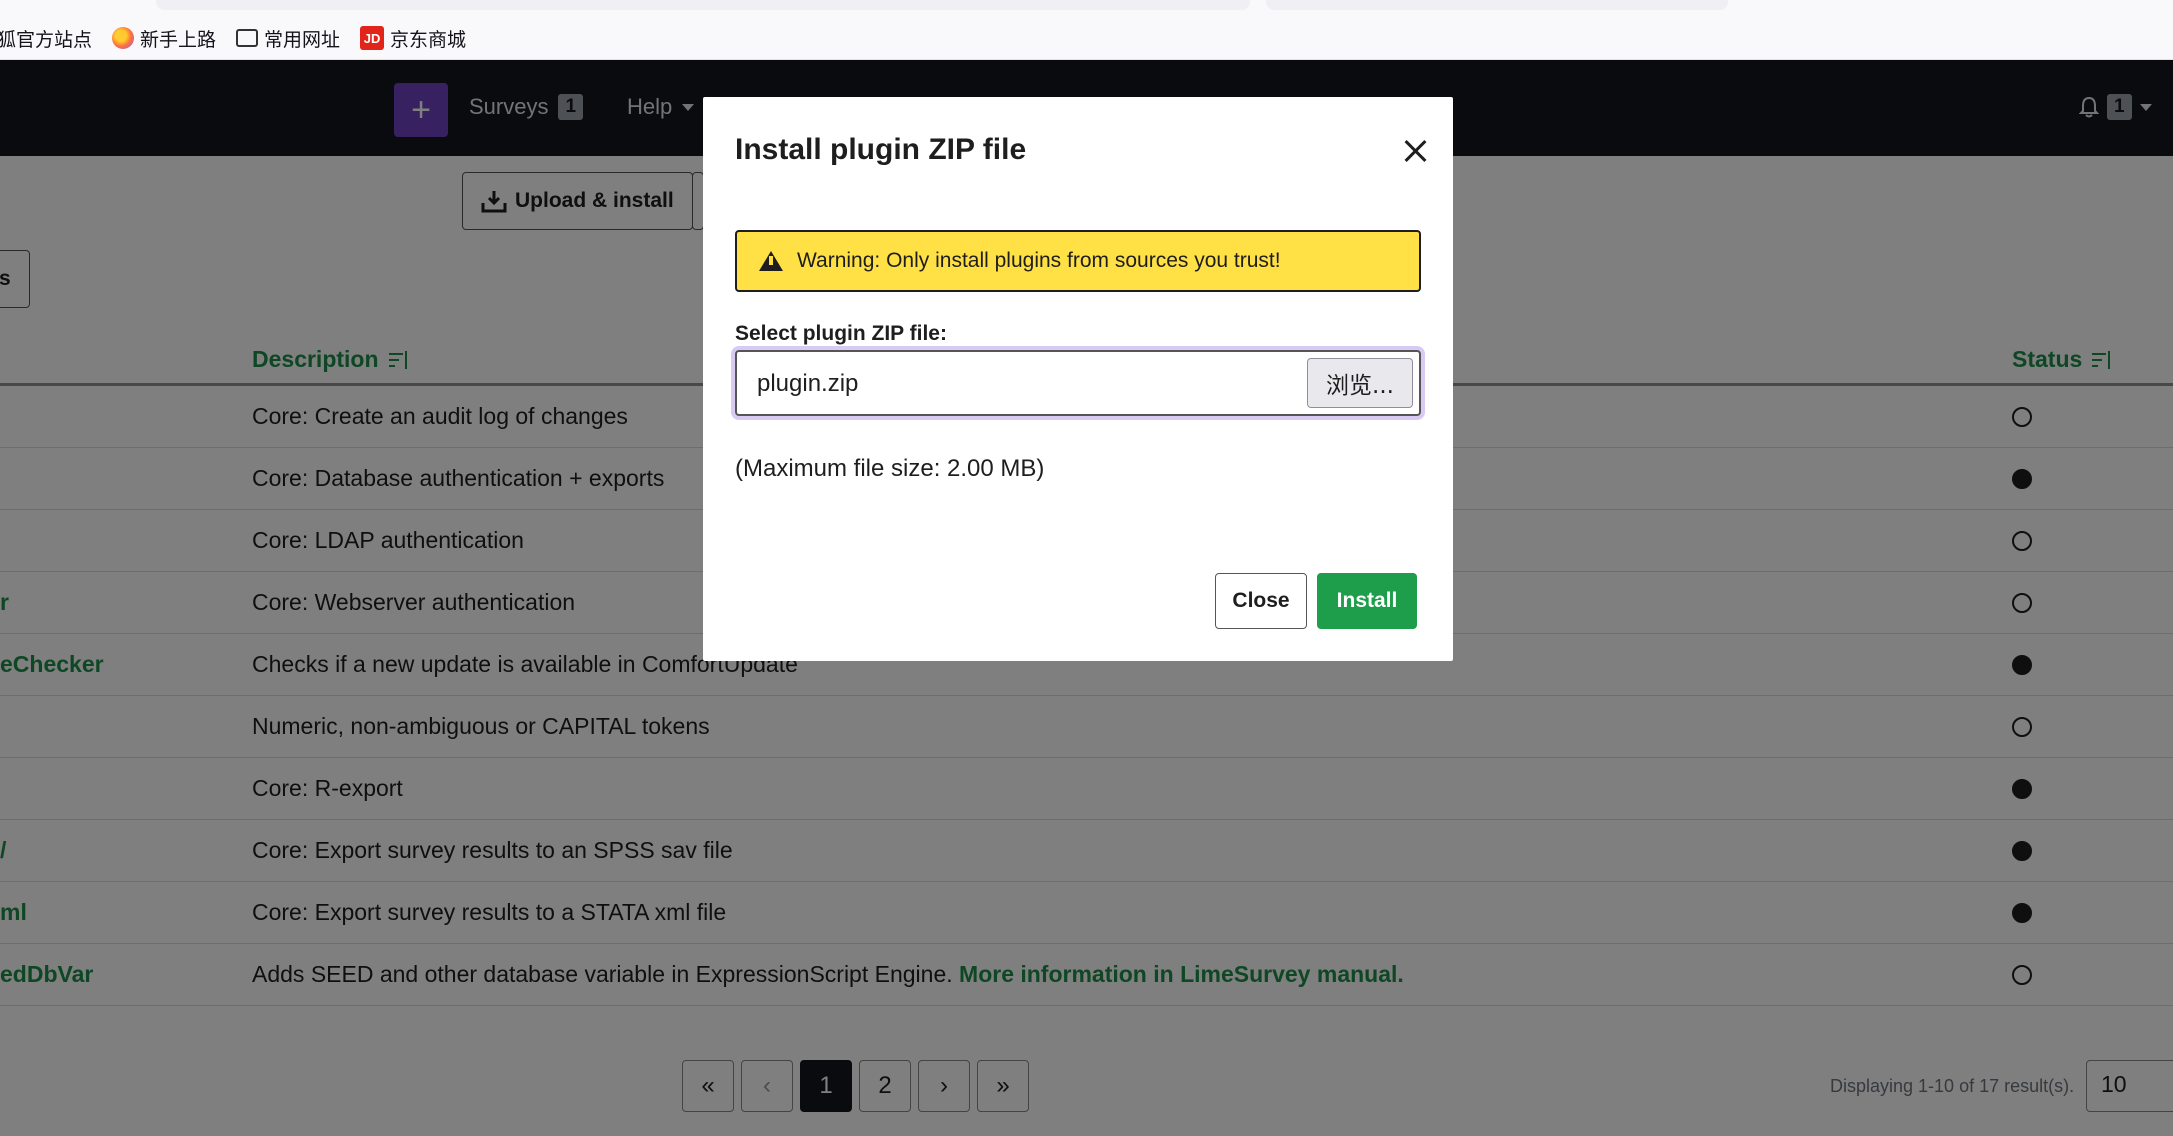  I want to click on firefox-icon, so click(123, 38).